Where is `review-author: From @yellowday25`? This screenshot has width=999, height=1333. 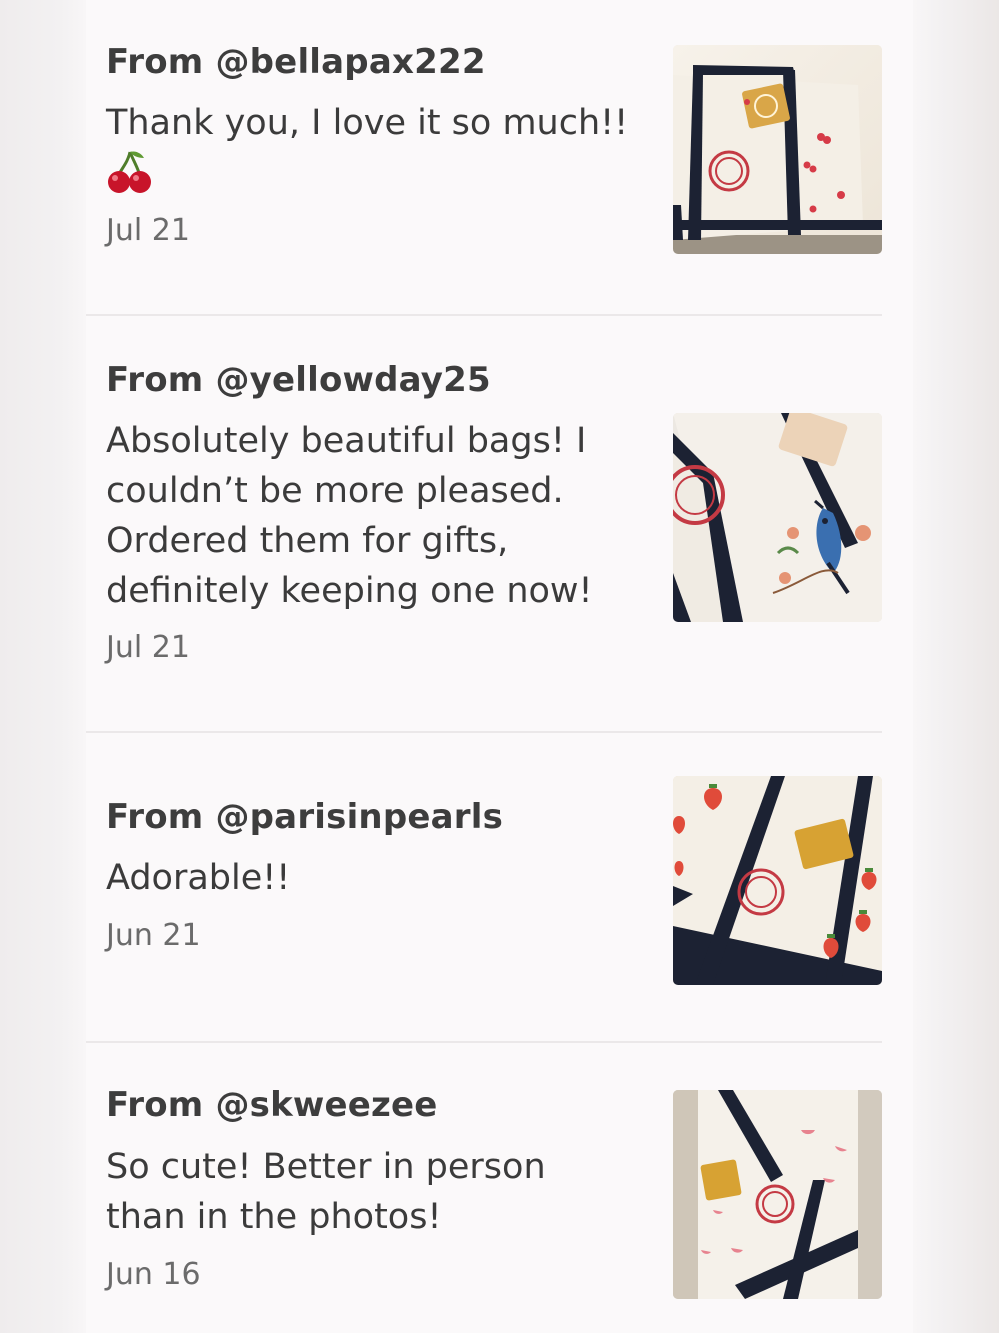 review-author: From @yellowday25 is located at coordinates (298, 380).